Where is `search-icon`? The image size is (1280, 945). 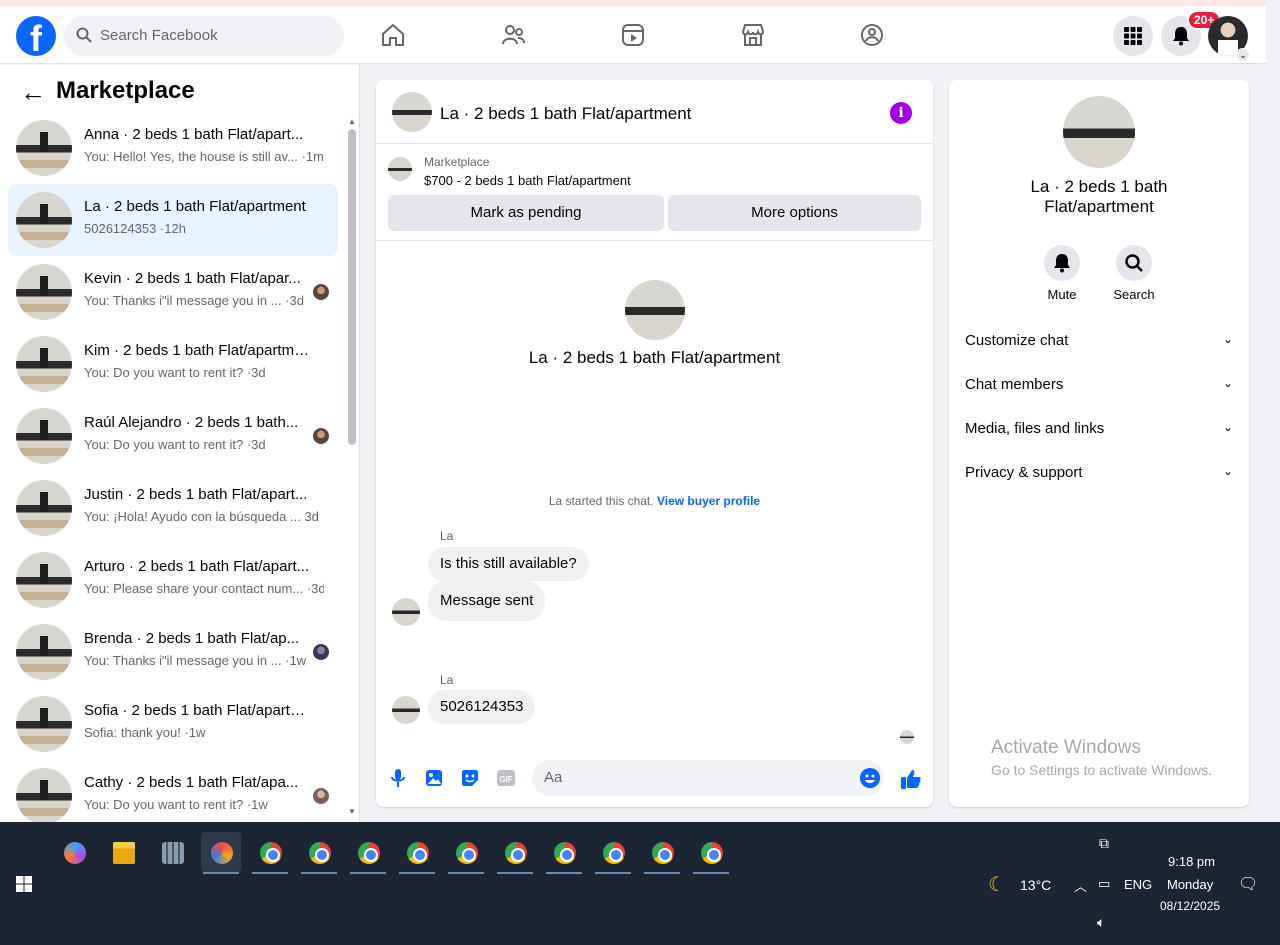 search-icon is located at coordinates (1134, 263).